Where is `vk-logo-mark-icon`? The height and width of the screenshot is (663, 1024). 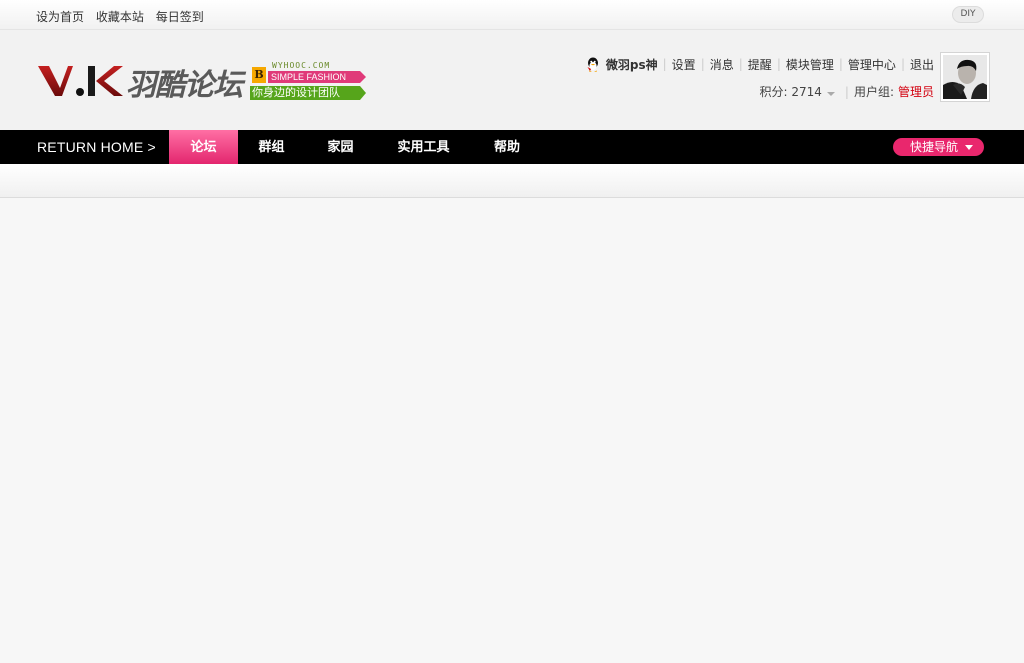
vk-logo-mark-icon is located at coordinates (80, 81).